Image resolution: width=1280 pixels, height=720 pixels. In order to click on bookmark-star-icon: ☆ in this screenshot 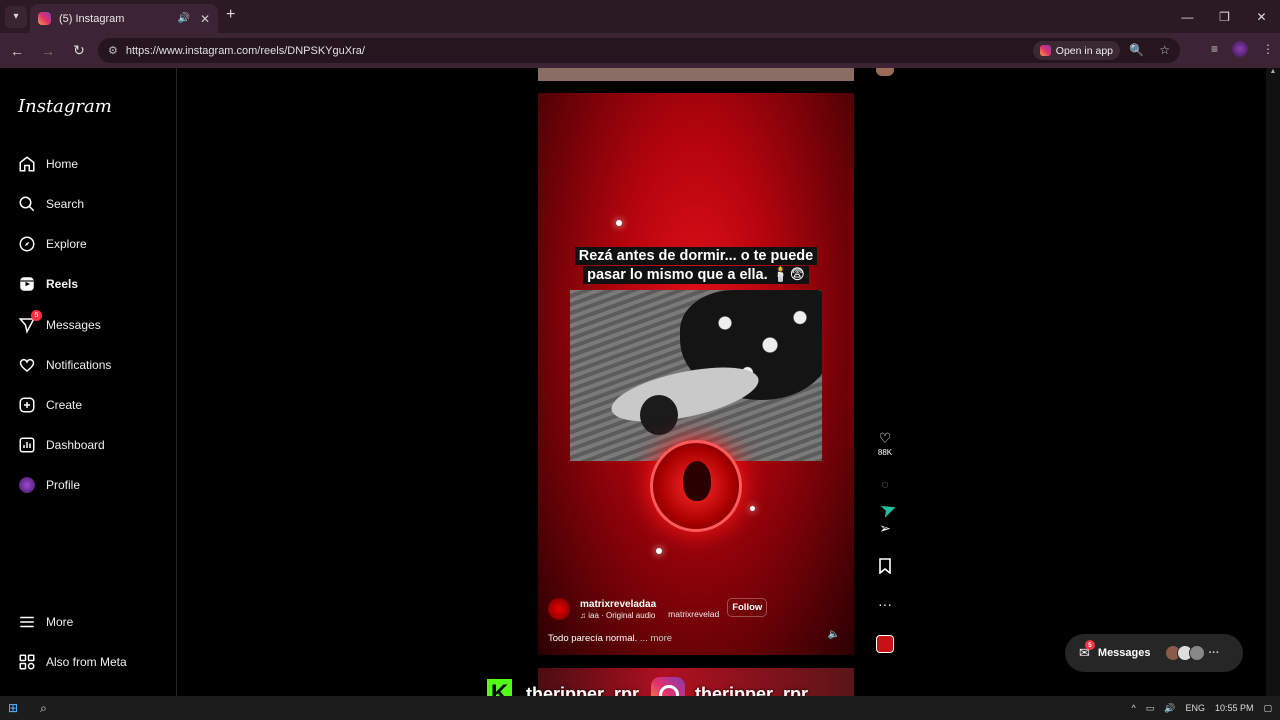, I will do `click(1164, 50)`.